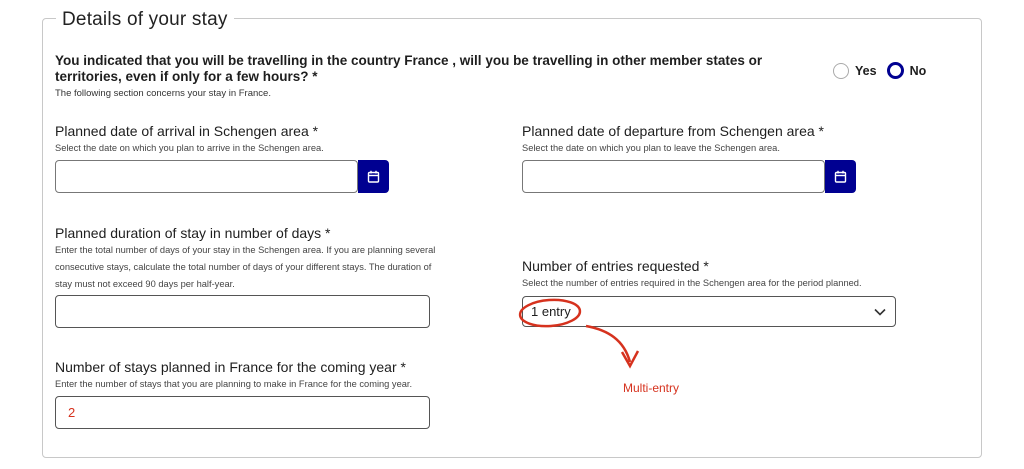  I want to click on entries-selected-value: 1 entry, so click(551, 311).